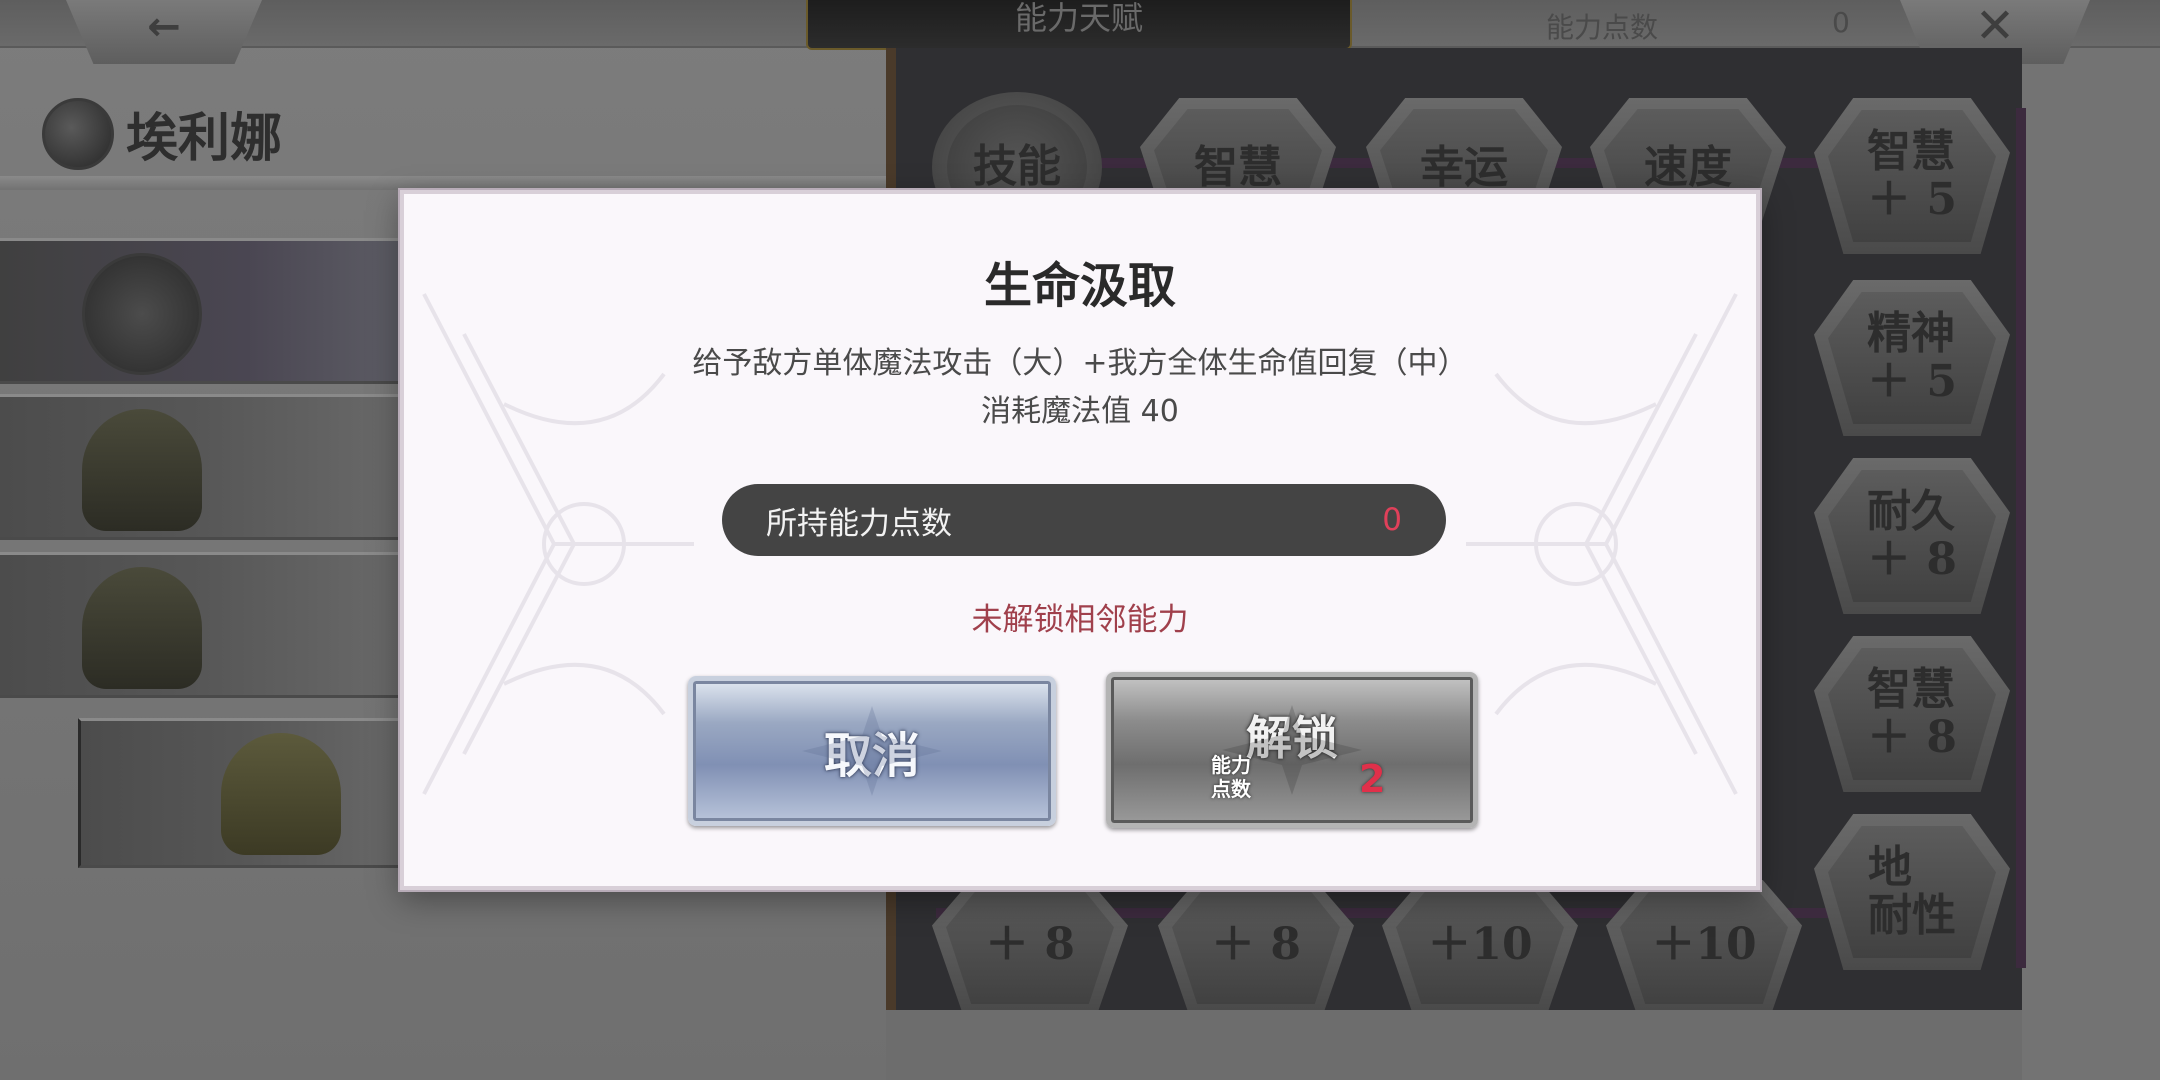  What do you see at coordinates (1080, 411) in the screenshot?
I see `mp-cost: 消耗魔法值 40` at bounding box center [1080, 411].